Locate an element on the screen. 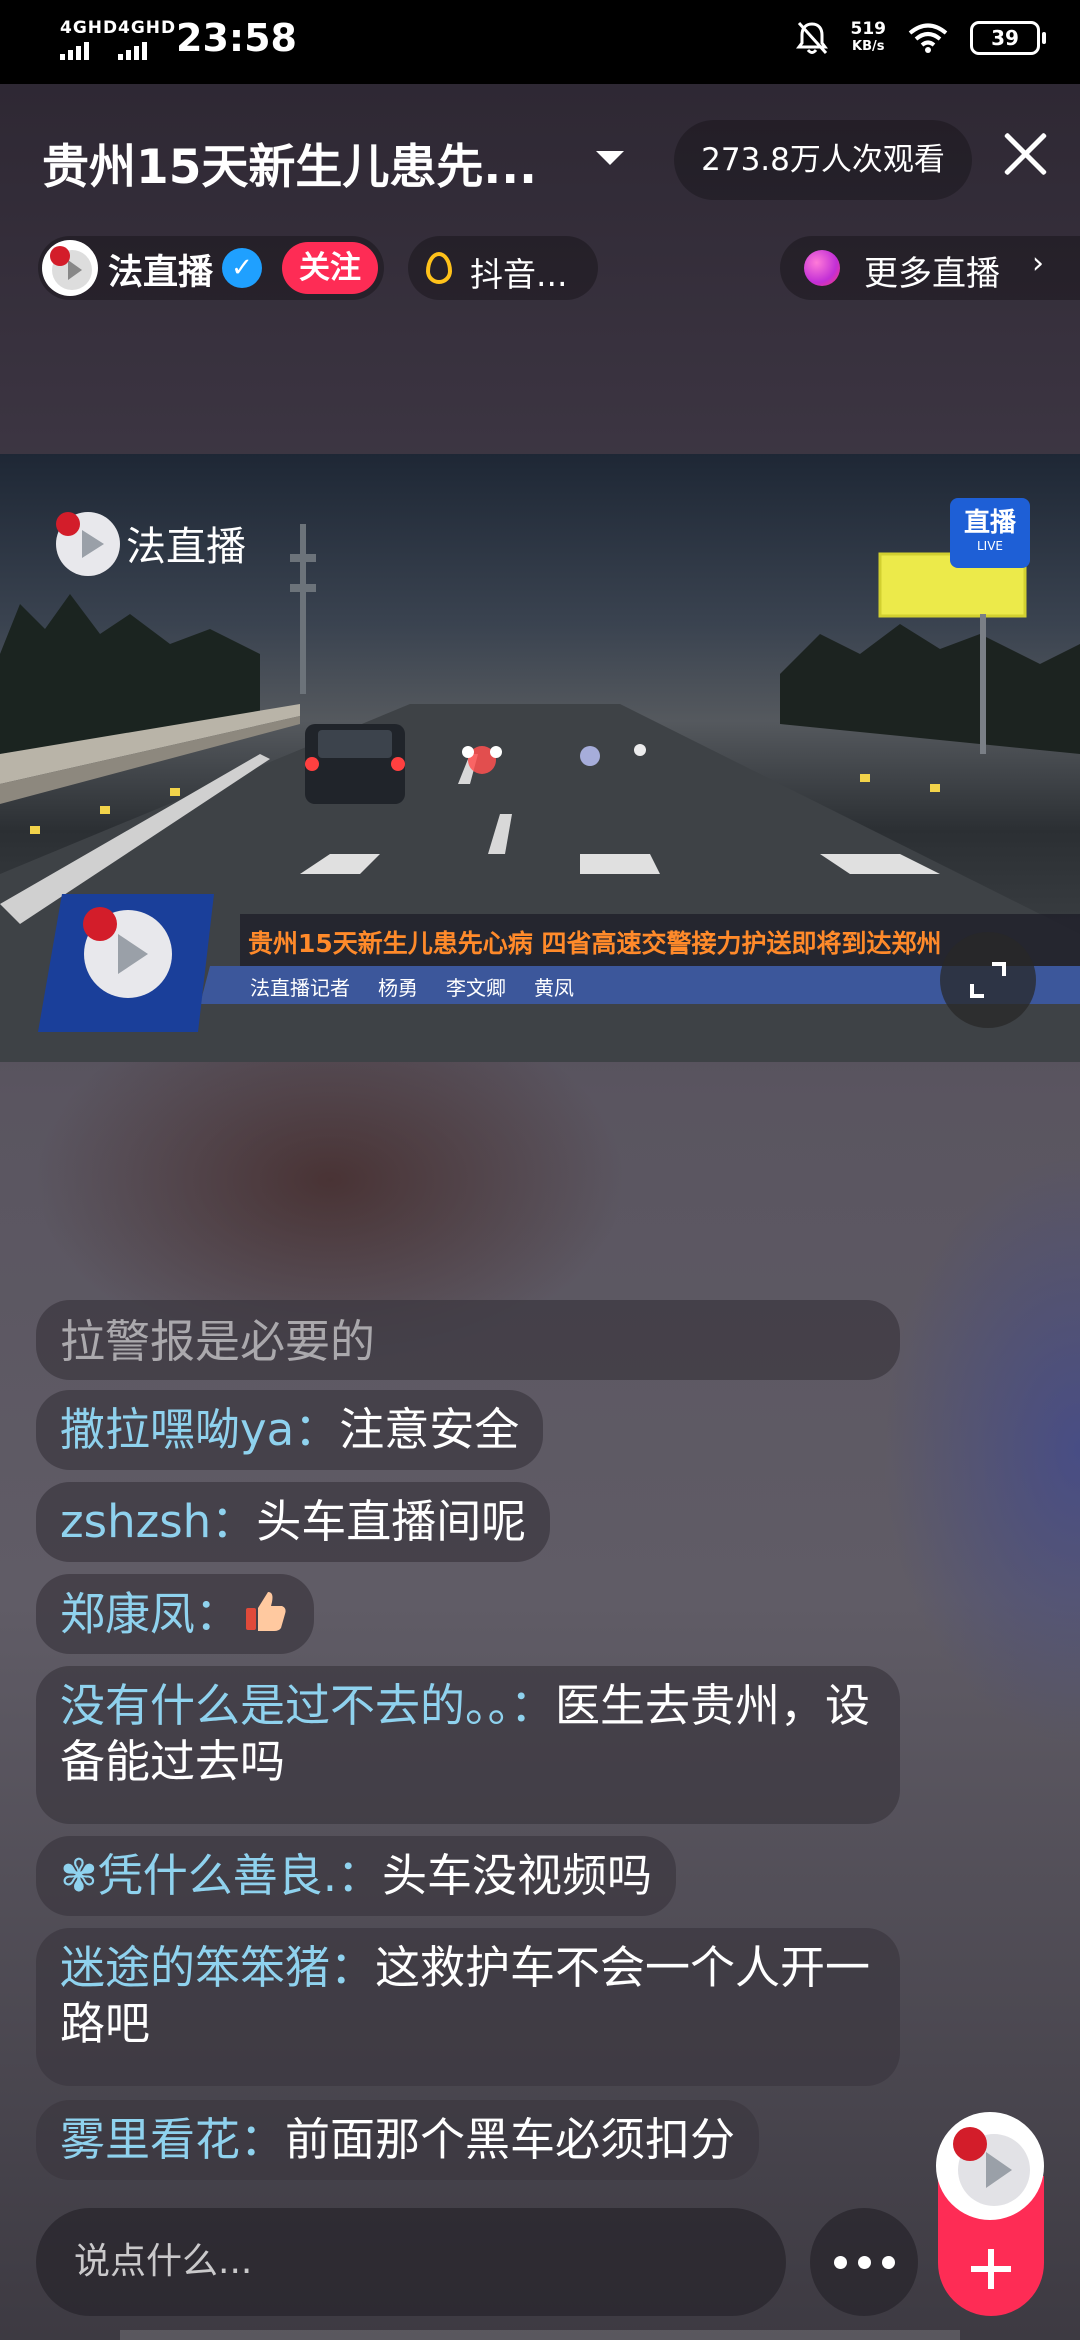 The image size is (1080, 2340). more-live-label: 更多直播 is located at coordinates (932, 274).